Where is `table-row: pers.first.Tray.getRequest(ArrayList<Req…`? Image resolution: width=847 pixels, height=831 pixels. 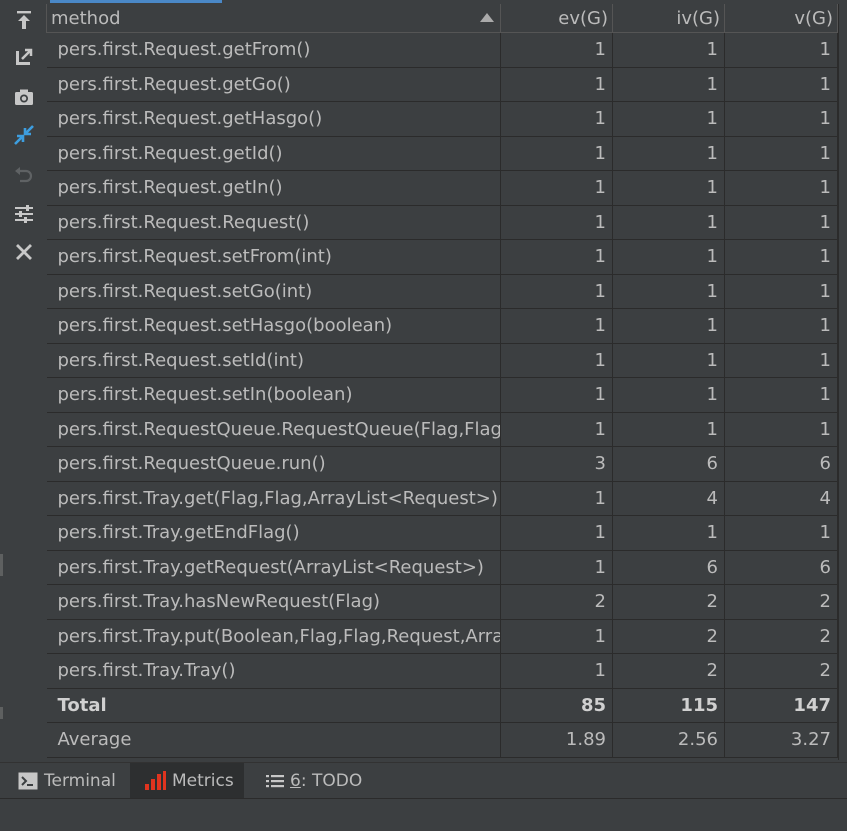
table-row: pers.first.Tray.getRequest(ArrayList<Req… is located at coordinates (442, 567).